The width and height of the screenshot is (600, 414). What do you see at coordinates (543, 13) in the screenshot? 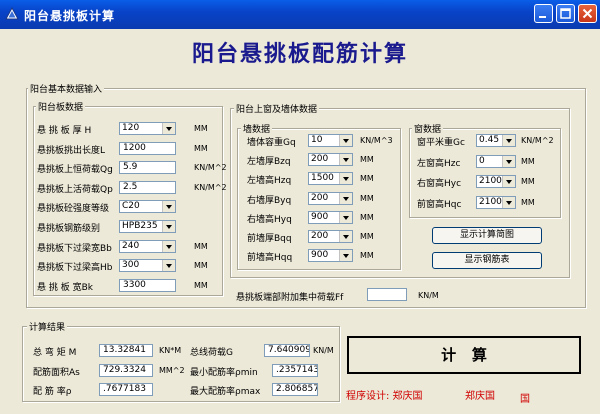
I see `minimize-button` at bounding box center [543, 13].